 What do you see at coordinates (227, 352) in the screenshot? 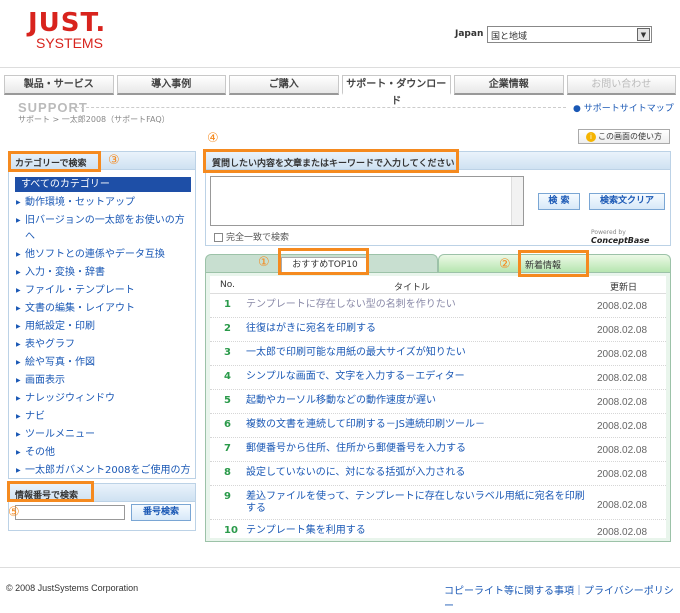
I see `faq-row-number: 3` at bounding box center [227, 352].